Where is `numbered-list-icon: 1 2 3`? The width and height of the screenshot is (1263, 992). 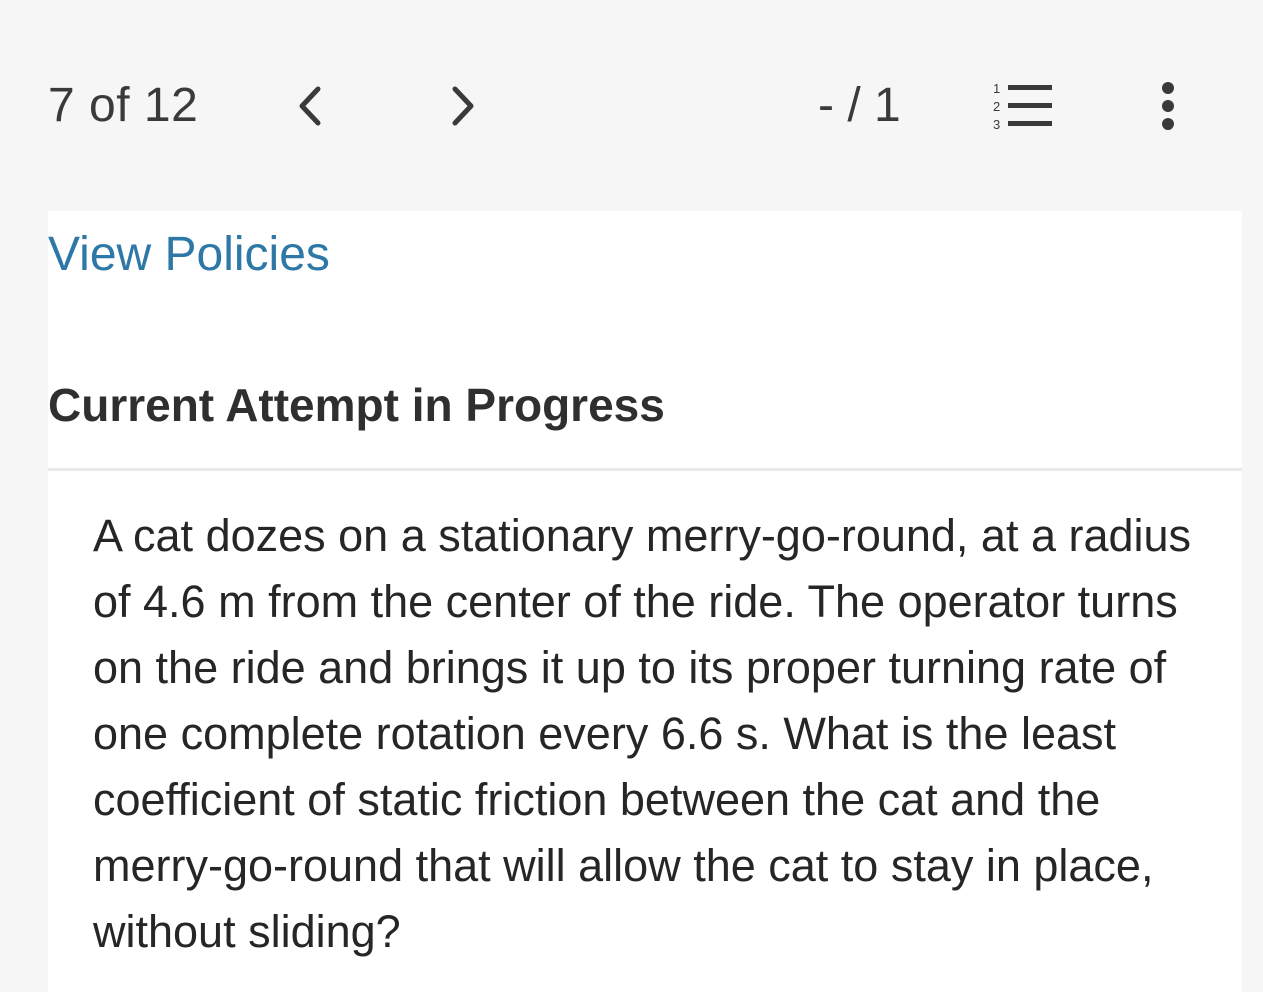 numbered-list-icon: 1 2 3 is located at coordinates (1022, 106).